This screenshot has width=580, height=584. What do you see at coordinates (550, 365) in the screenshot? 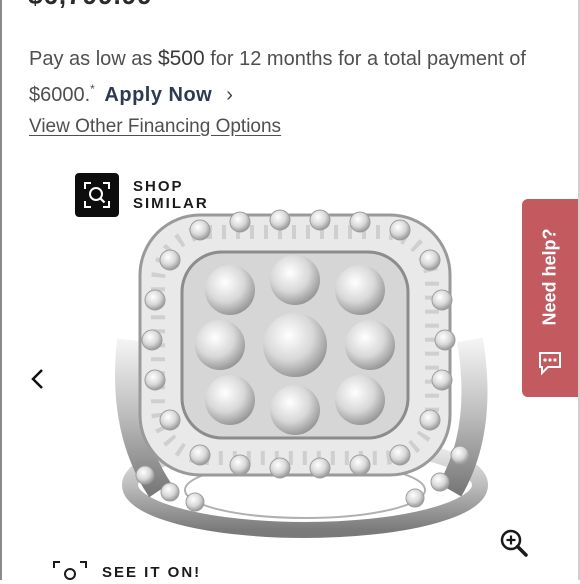
I see `chat-bubble-icon` at bounding box center [550, 365].